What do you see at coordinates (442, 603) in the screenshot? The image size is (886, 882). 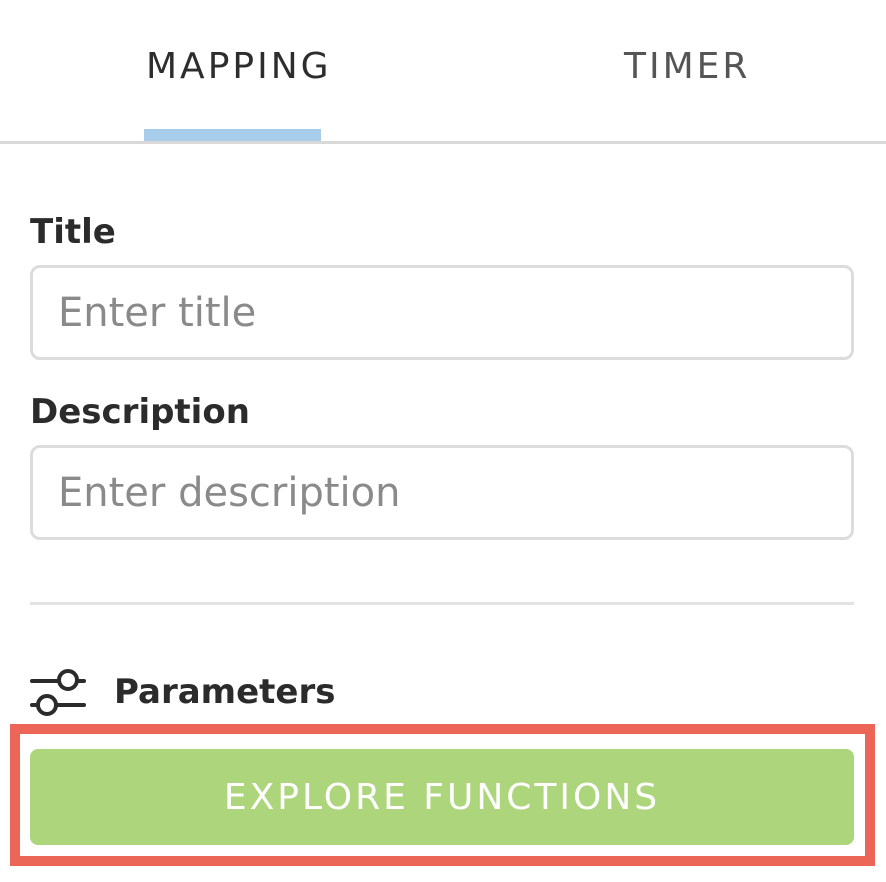 I see `section-divider` at bounding box center [442, 603].